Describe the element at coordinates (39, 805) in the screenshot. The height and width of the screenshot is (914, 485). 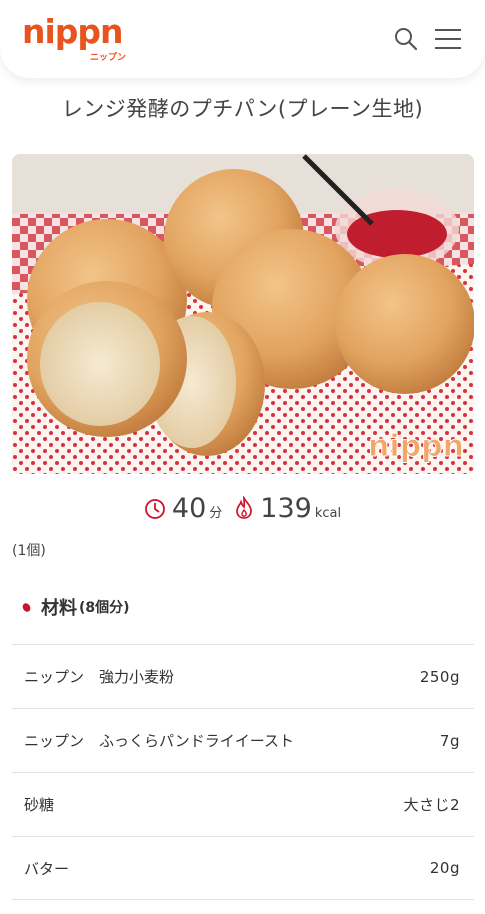
I see `ingredient-name: 砂糖` at that location.